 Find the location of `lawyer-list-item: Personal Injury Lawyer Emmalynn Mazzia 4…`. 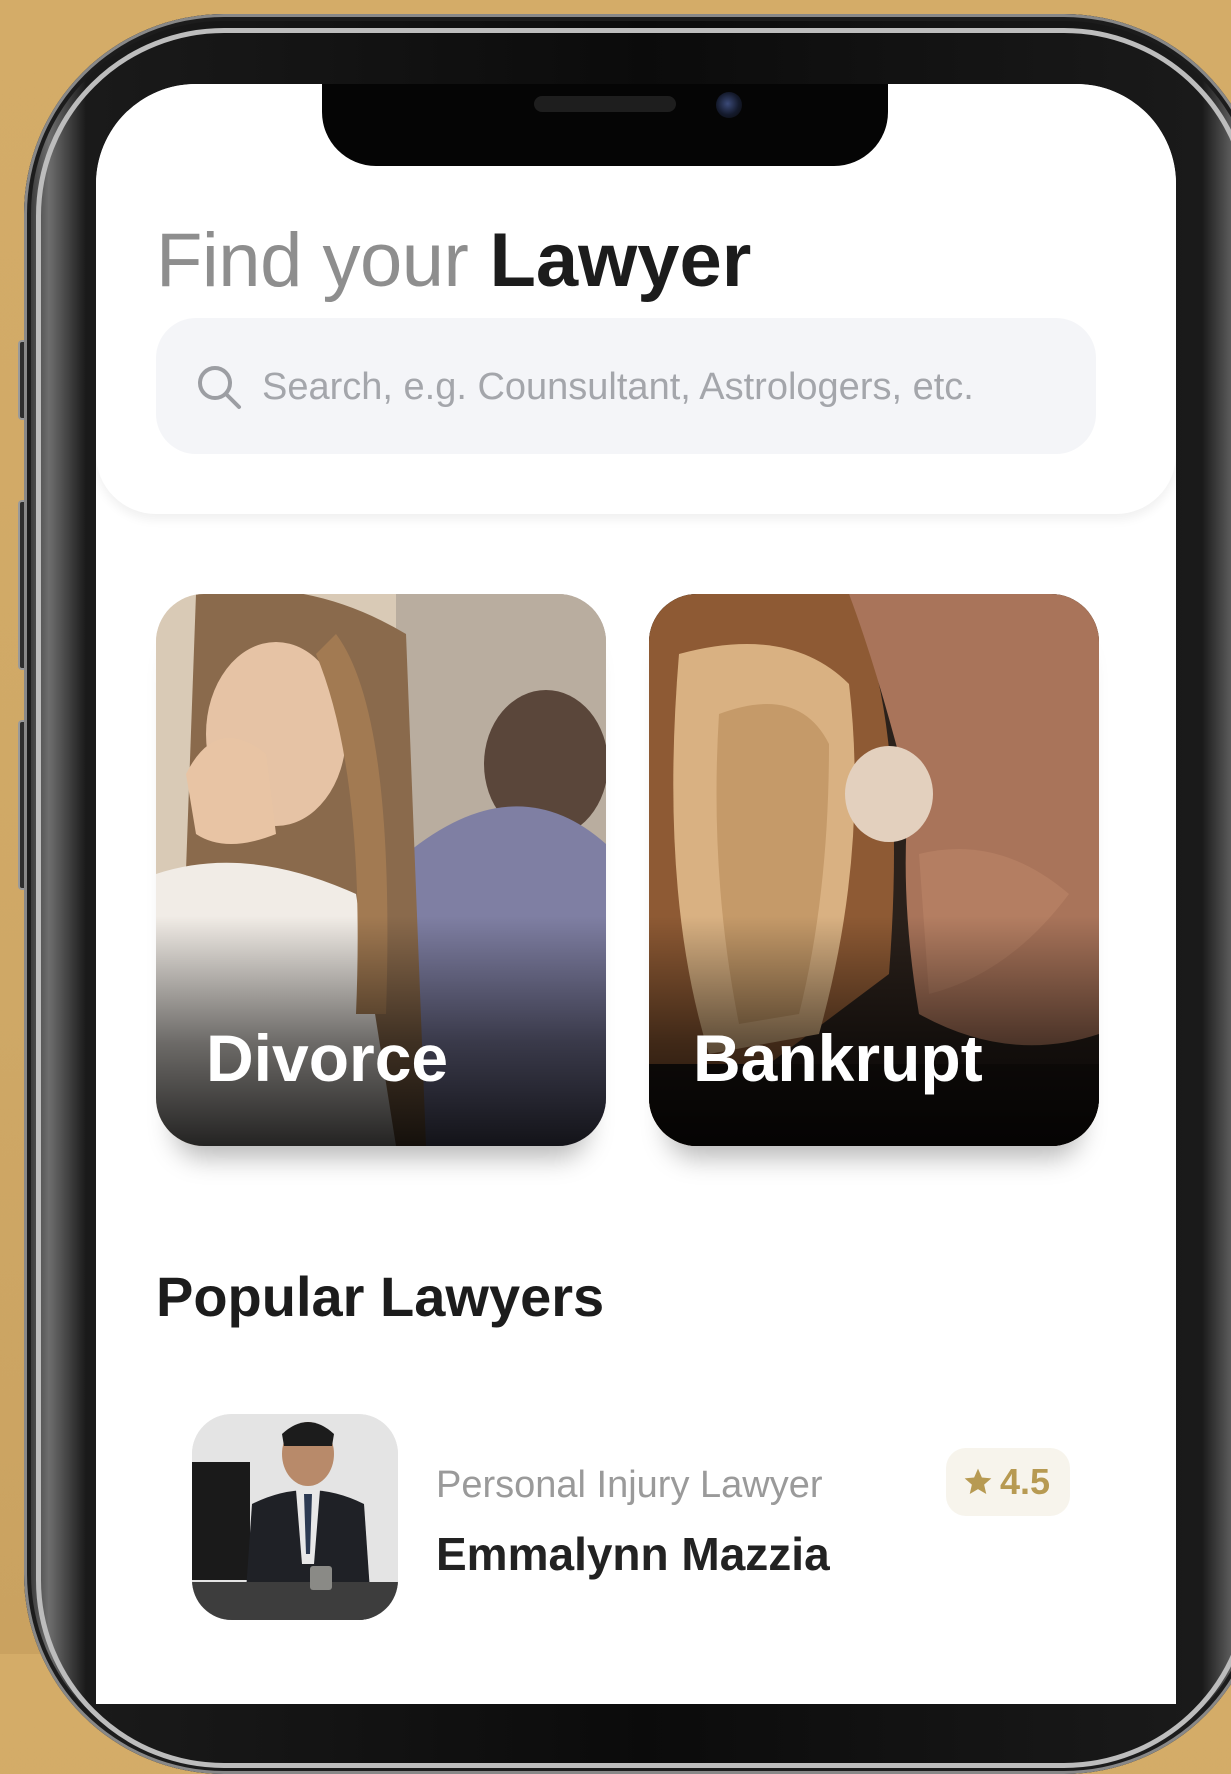

lawyer-list-item: Personal Injury Lawyer Emmalynn Mazzia 4… is located at coordinates (642, 1519).